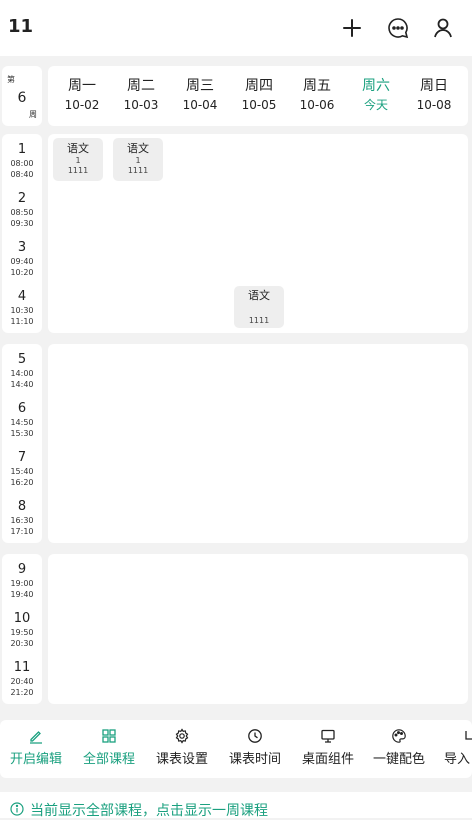 The width and height of the screenshot is (472, 820). I want to click on period-8: 8 16:30 17:10, so click(22, 518).